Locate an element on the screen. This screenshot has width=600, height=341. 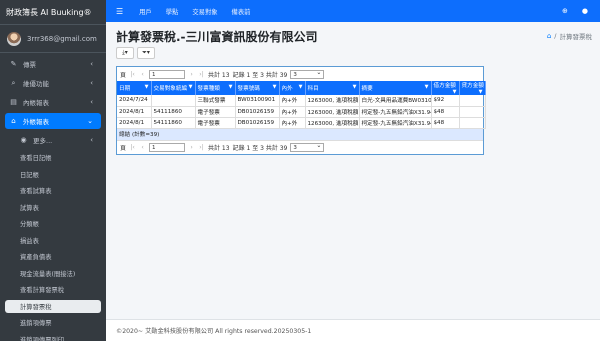
column-header-date: 日期 ▼ is located at coordinates (134, 88).